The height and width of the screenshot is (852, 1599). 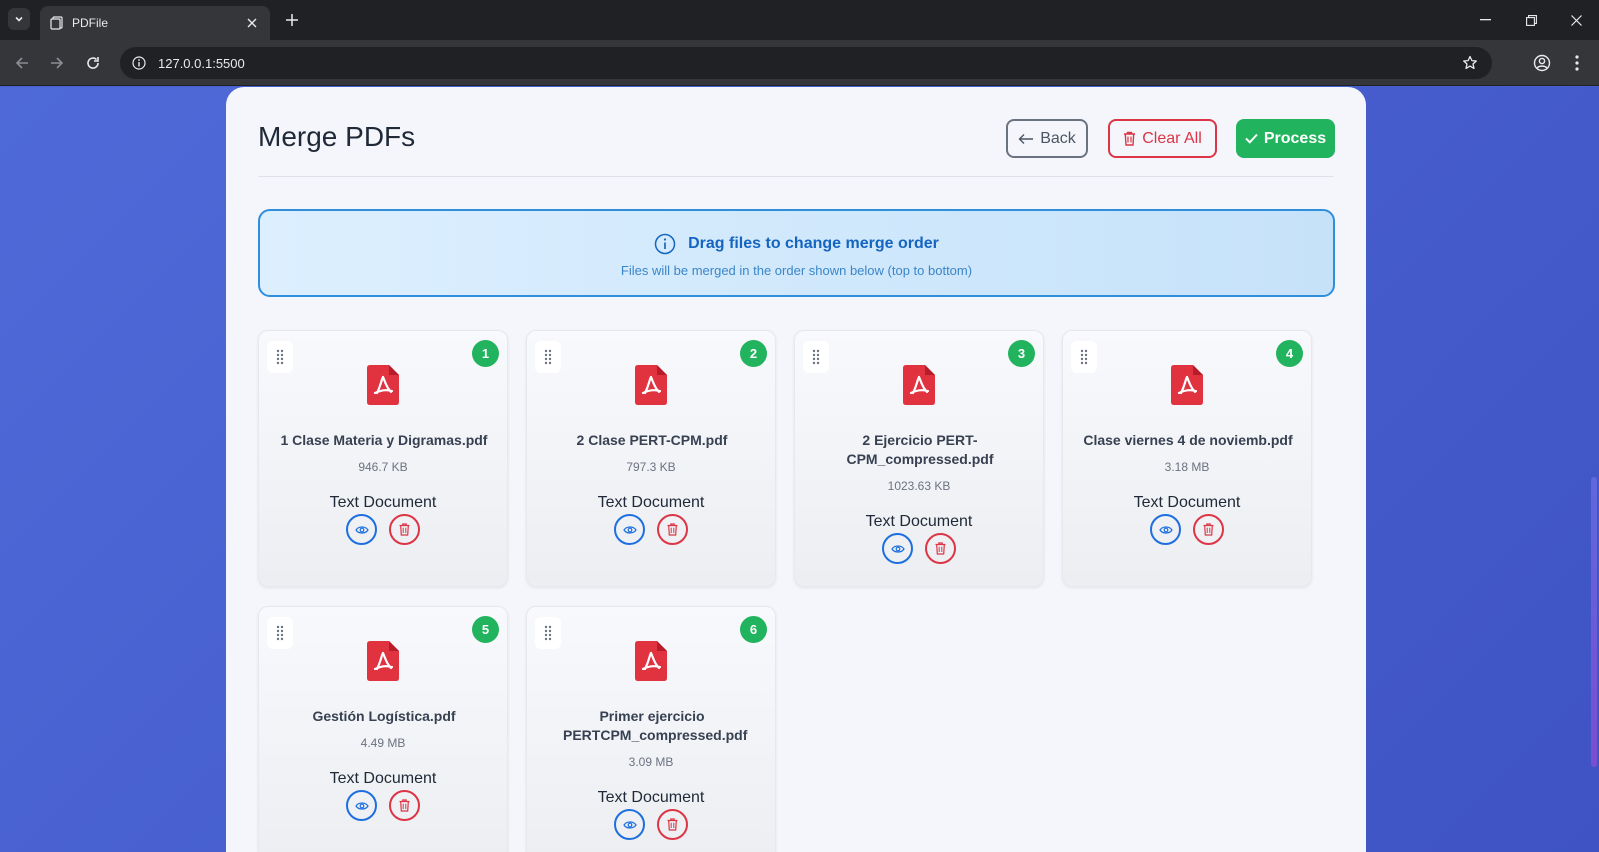 I want to click on clear-all-label: Clear All, so click(x=1172, y=138).